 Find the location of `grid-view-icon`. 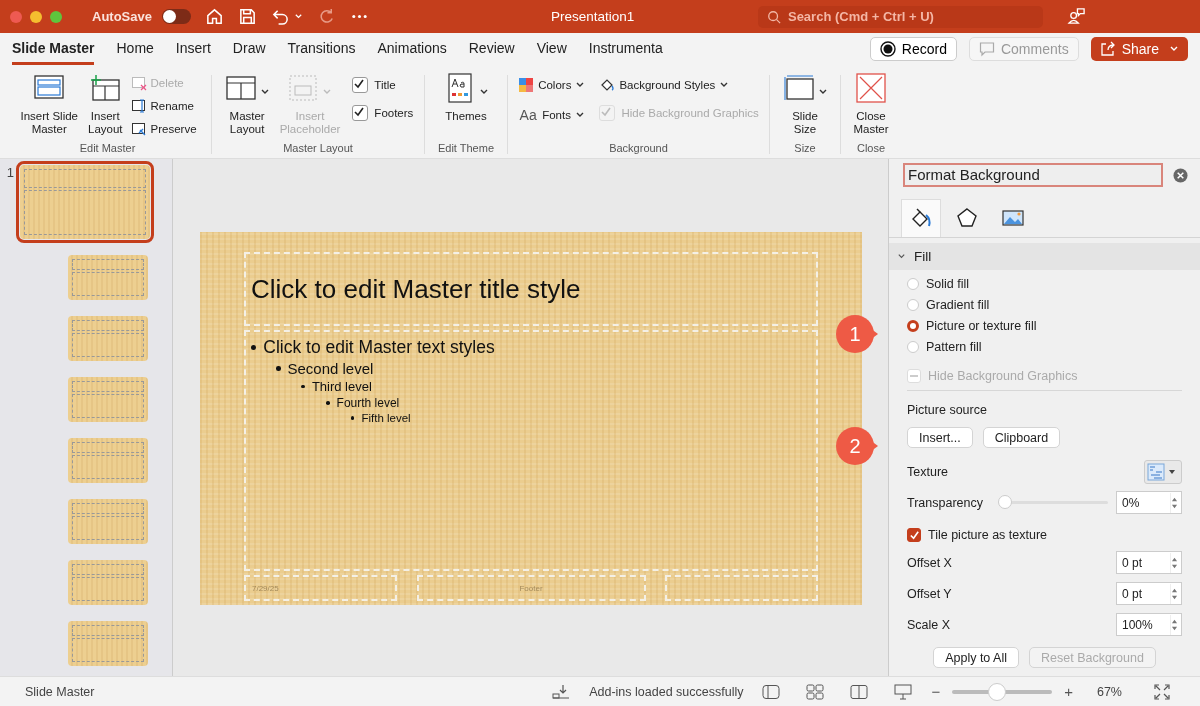

grid-view-icon is located at coordinates (815, 691).